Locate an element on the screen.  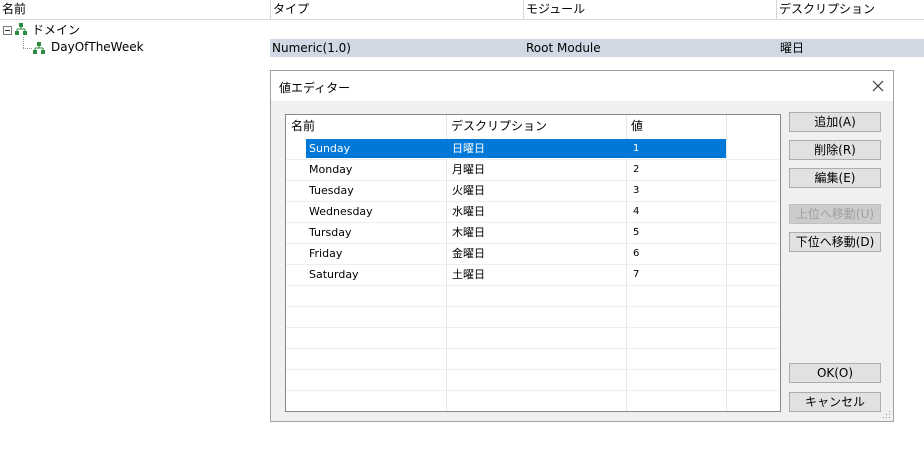
cell-description: 火曜日 is located at coordinates (468, 190).